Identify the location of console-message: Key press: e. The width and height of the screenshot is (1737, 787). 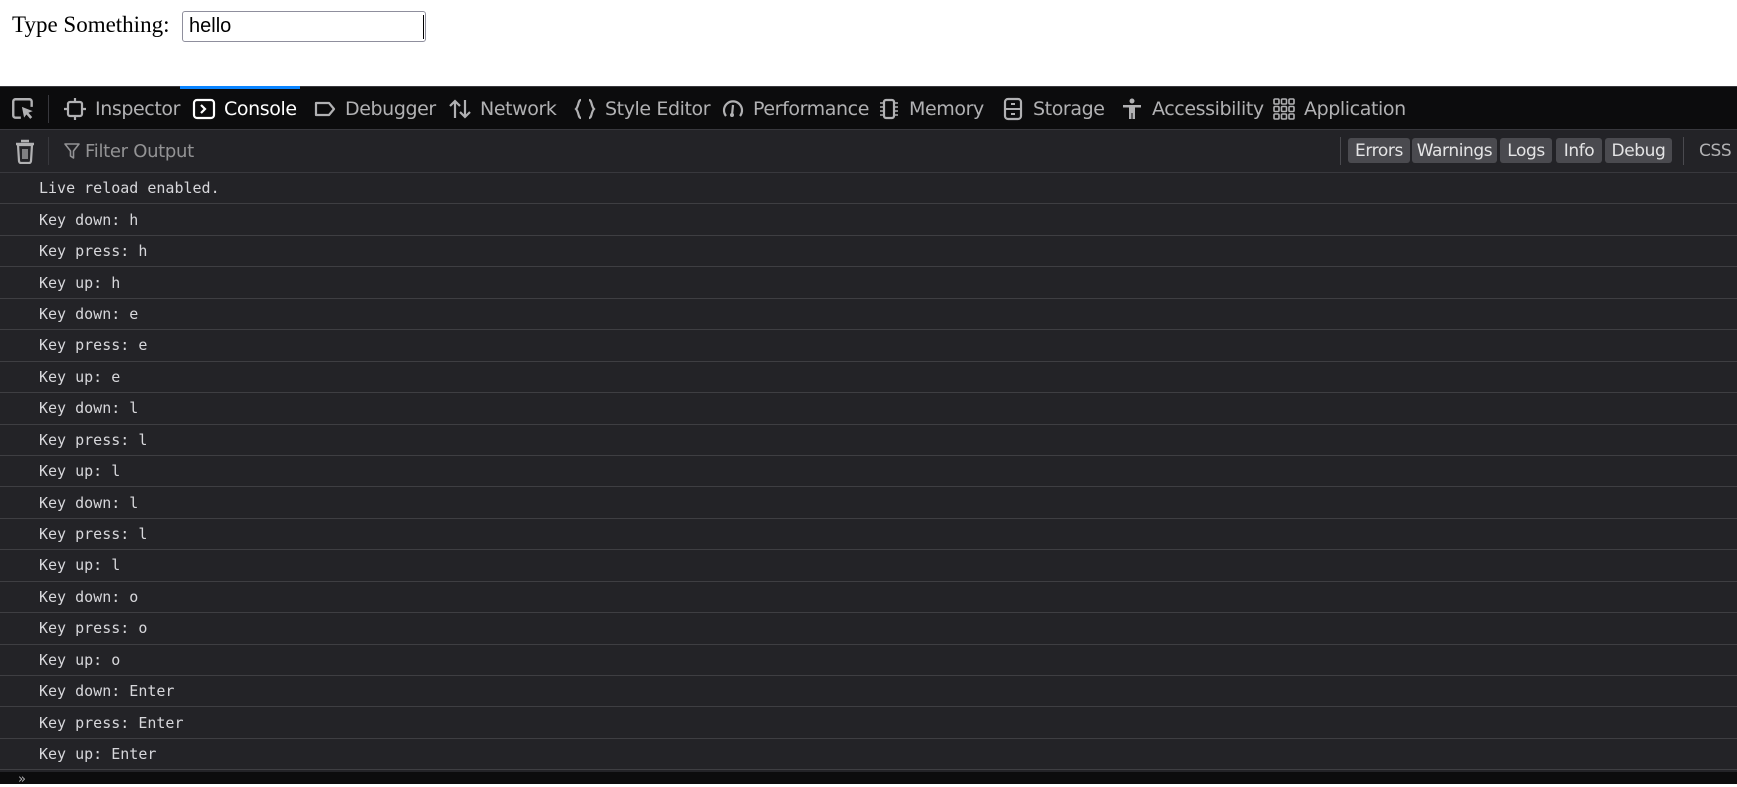
(868, 346).